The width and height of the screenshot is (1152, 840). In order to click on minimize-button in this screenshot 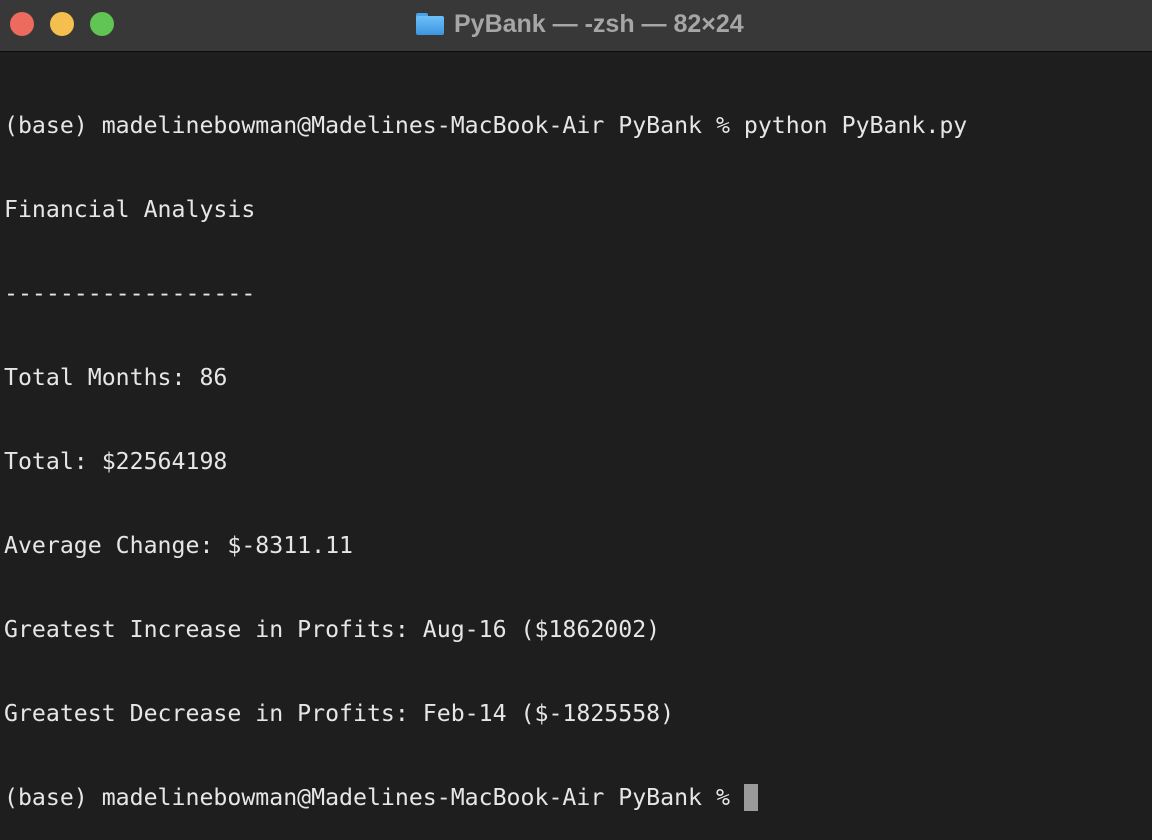, I will do `click(62, 24)`.